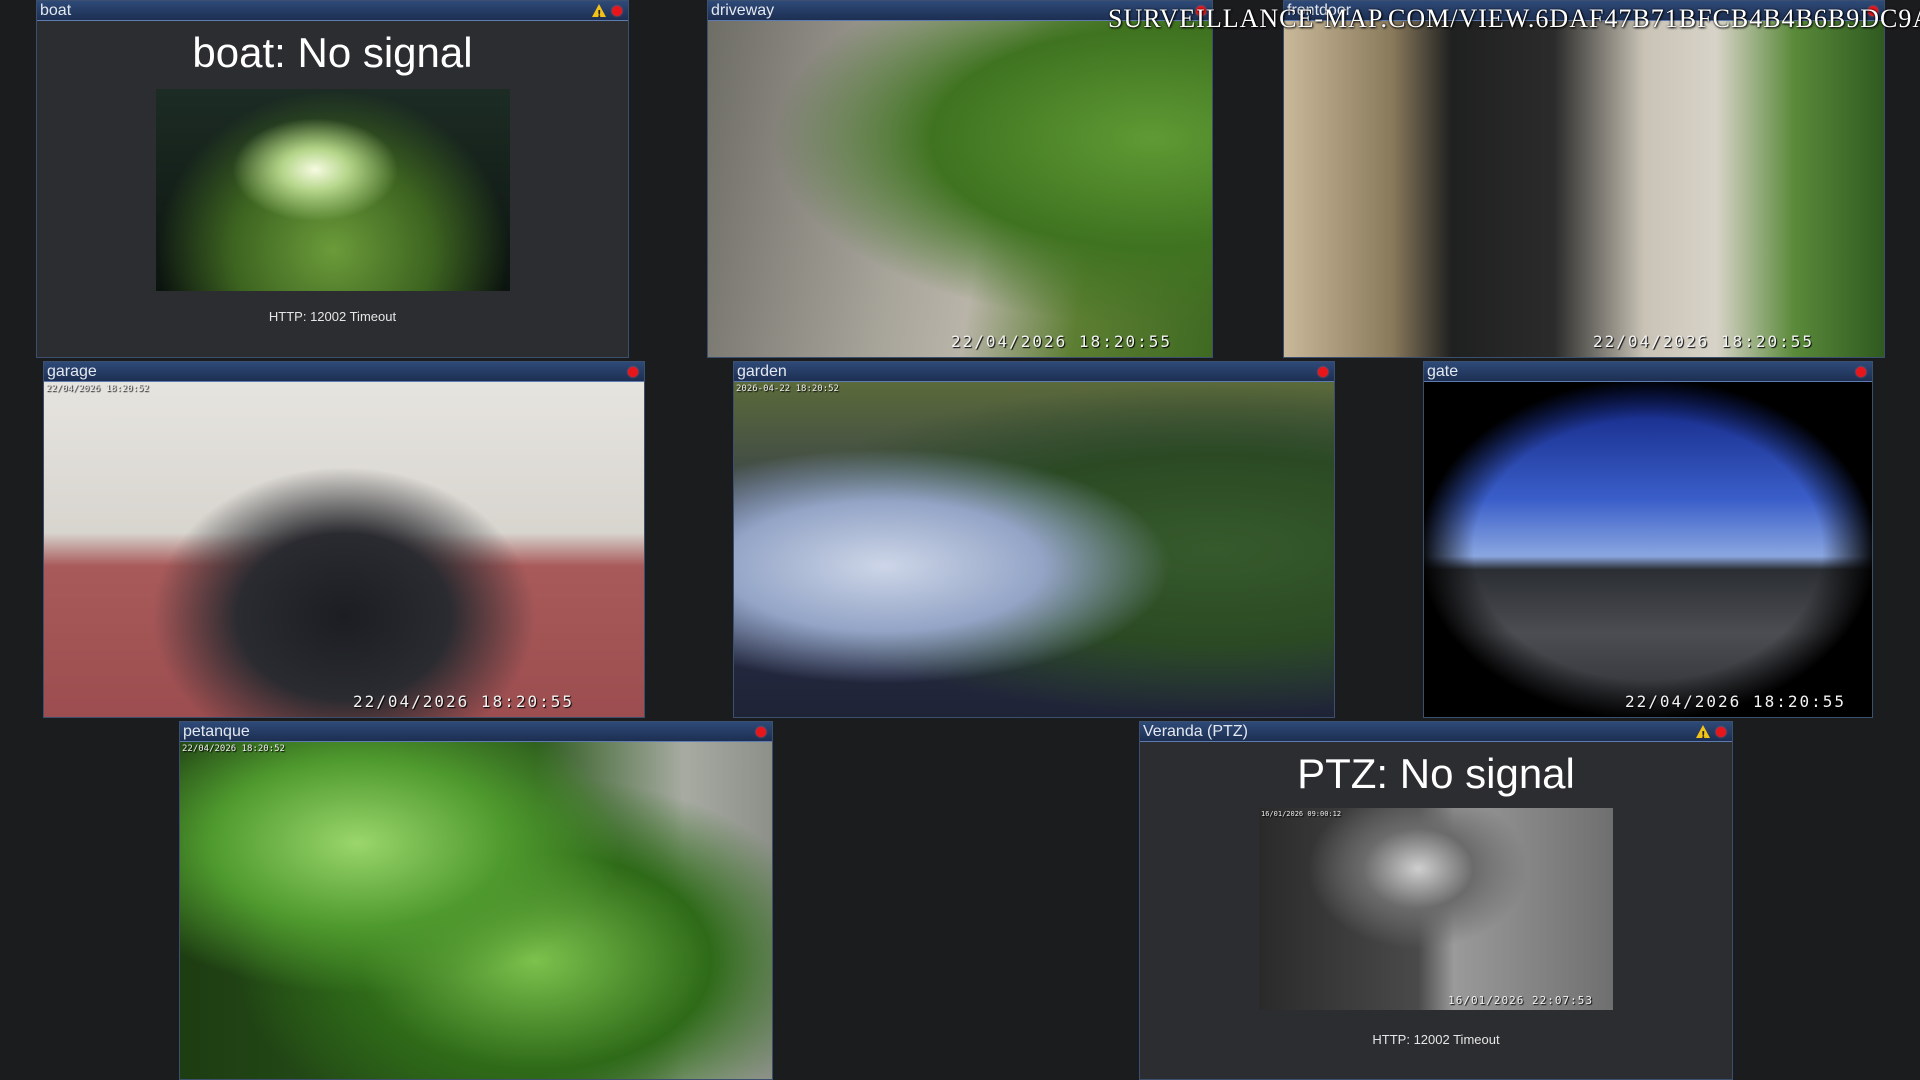 This screenshot has height=1080, width=1920. I want to click on camera-tile-petanque: petanque 22/04/2026 18:20:52, so click(476, 900).